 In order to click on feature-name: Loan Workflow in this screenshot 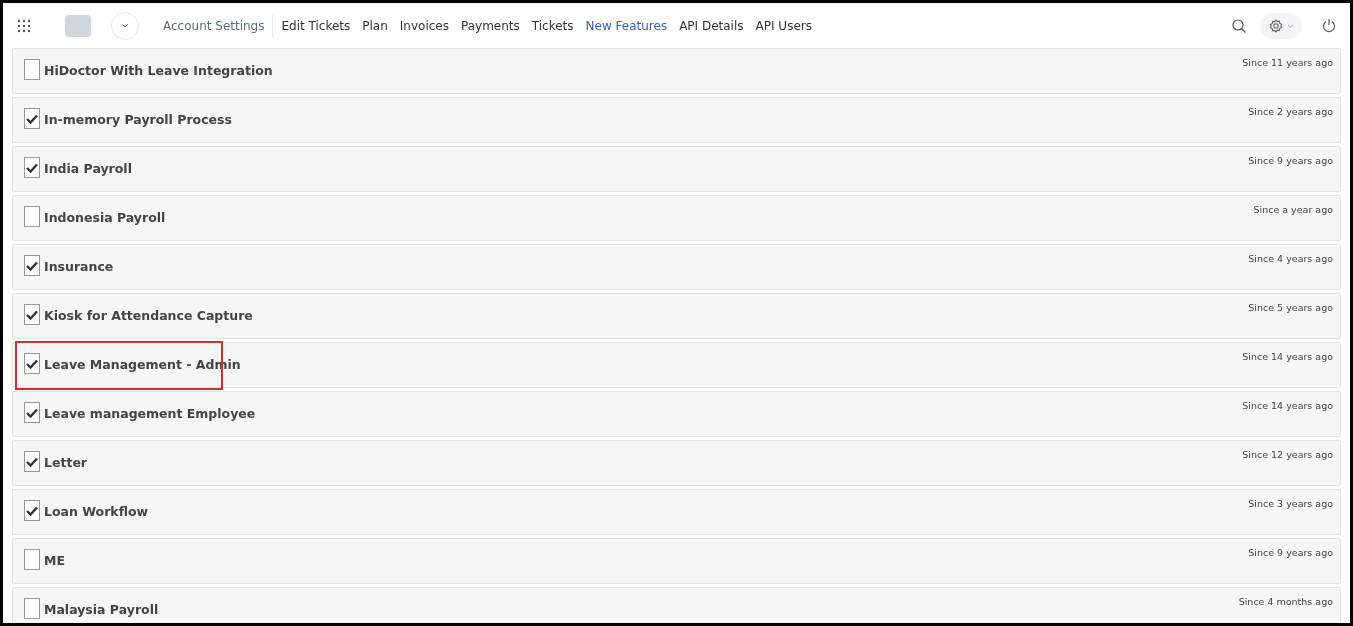, I will do `click(96, 512)`.